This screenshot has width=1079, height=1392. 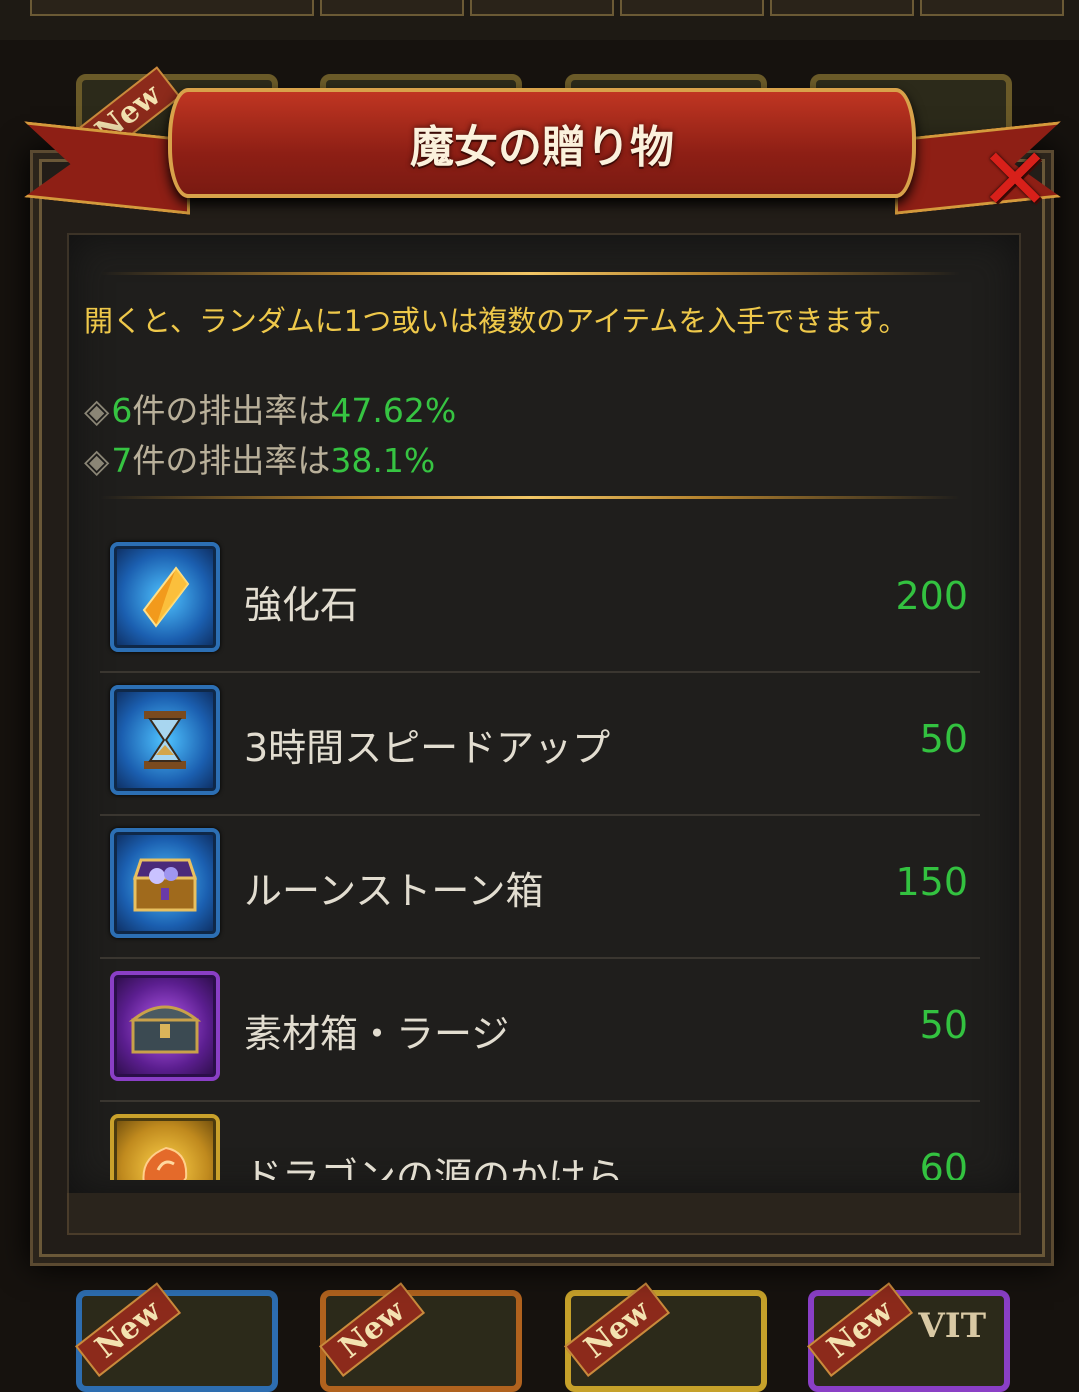 What do you see at coordinates (434, 1167) in the screenshot?
I see `item-name: ドラゴンの源のかけら` at bounding box center [434, 1167].